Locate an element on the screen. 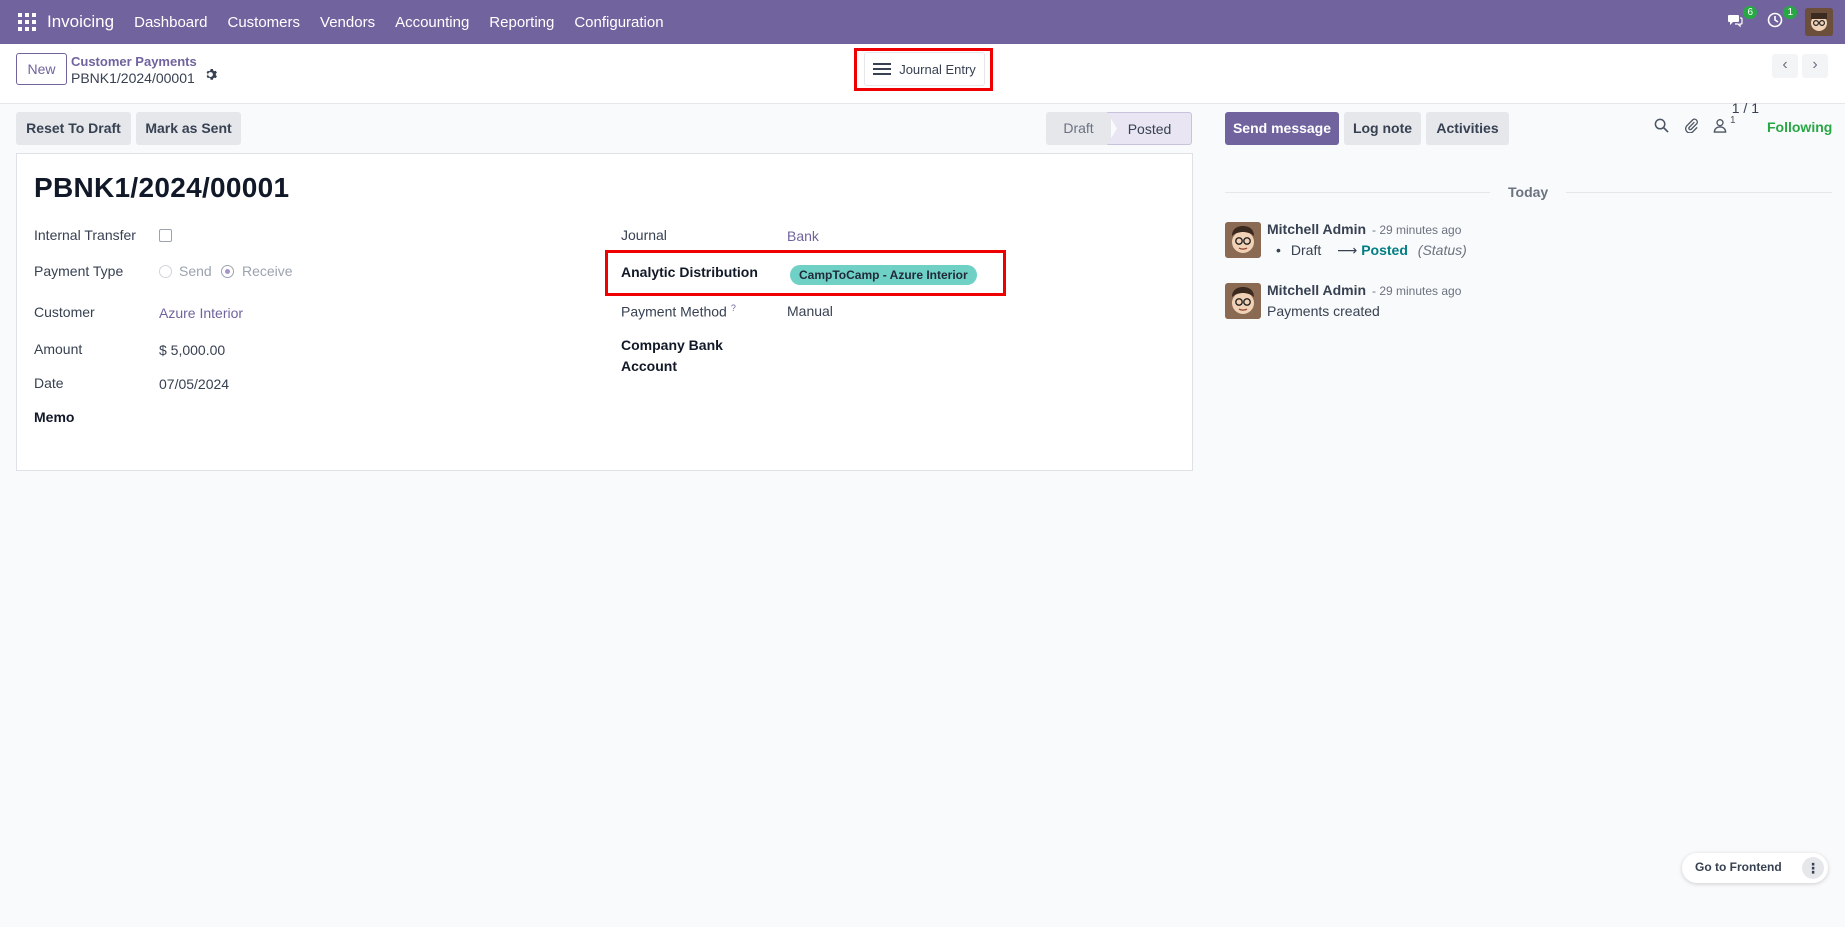 The image size is (1845, 927). mark-as-sent-button: Mark as Sent is located at coordinates (188, 128).